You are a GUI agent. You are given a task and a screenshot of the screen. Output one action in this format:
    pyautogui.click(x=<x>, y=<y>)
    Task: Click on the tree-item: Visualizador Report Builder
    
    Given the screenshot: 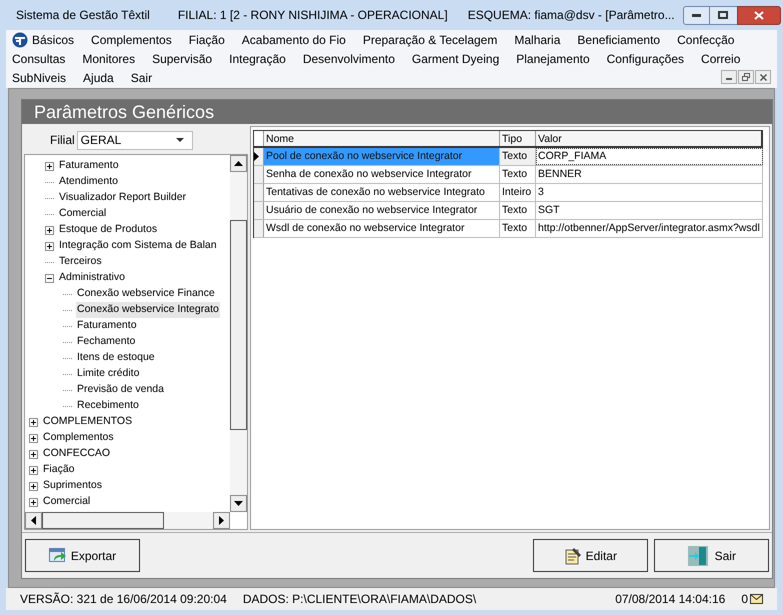 What is the action you would take?
    pyautogui.click(x=123, y=198)
    